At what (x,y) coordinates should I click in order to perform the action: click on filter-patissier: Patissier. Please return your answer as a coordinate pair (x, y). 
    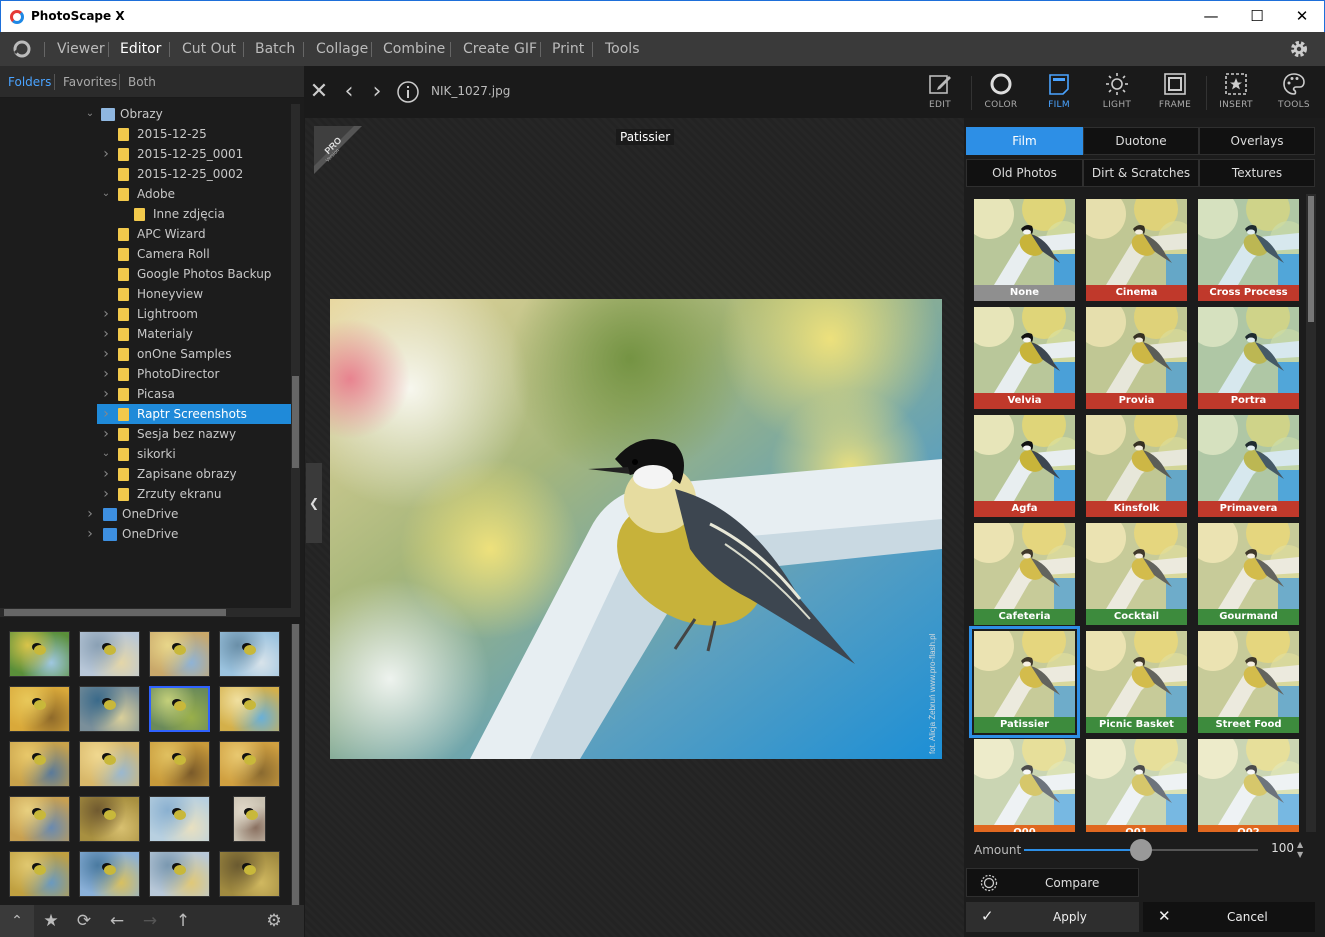
    Looking at the image, I should click on (1024, 682).